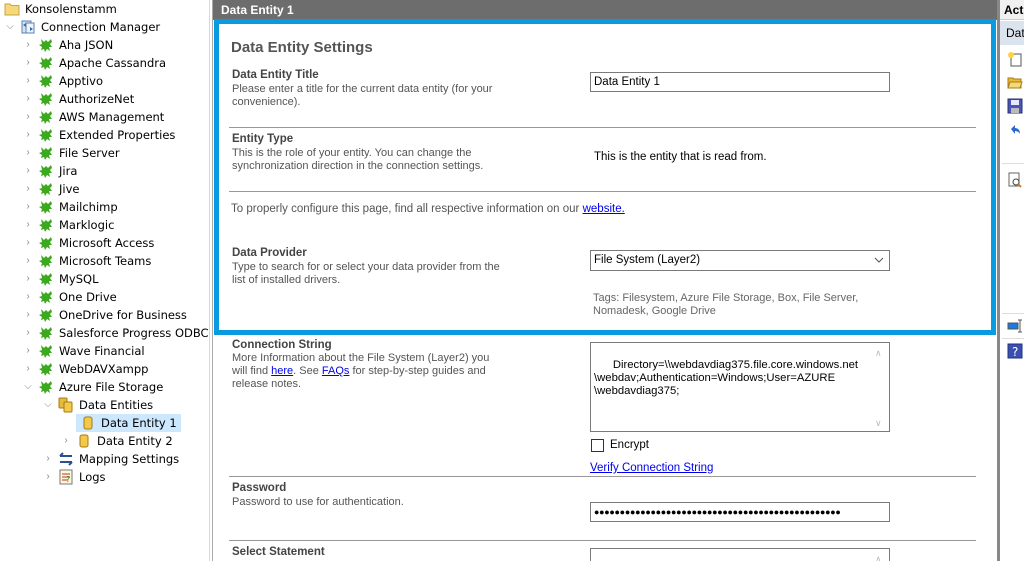  I want to click on tree-node-data-entity-1: Data Entity 1, so click(128, 423).